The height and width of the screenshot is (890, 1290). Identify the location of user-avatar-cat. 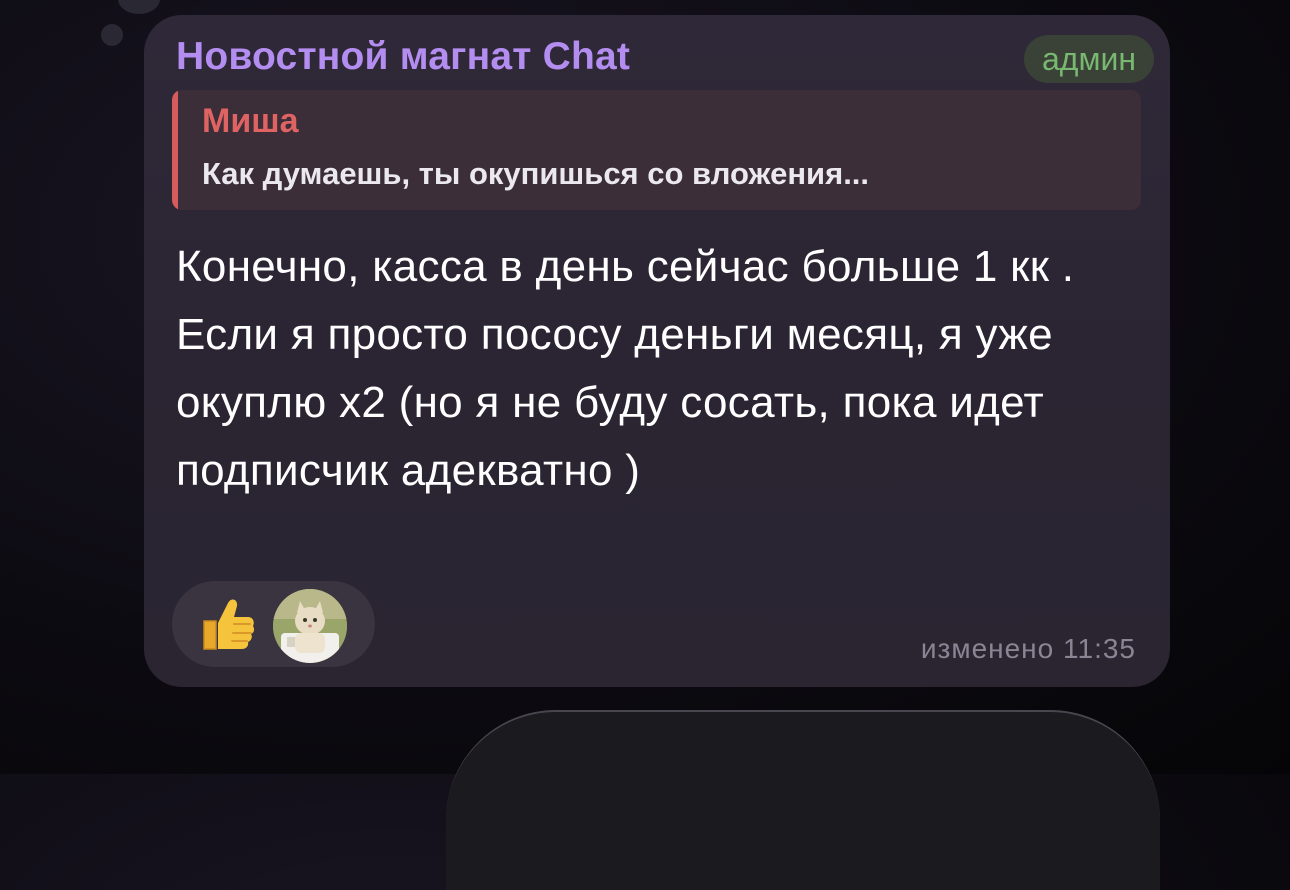
(310, 626).